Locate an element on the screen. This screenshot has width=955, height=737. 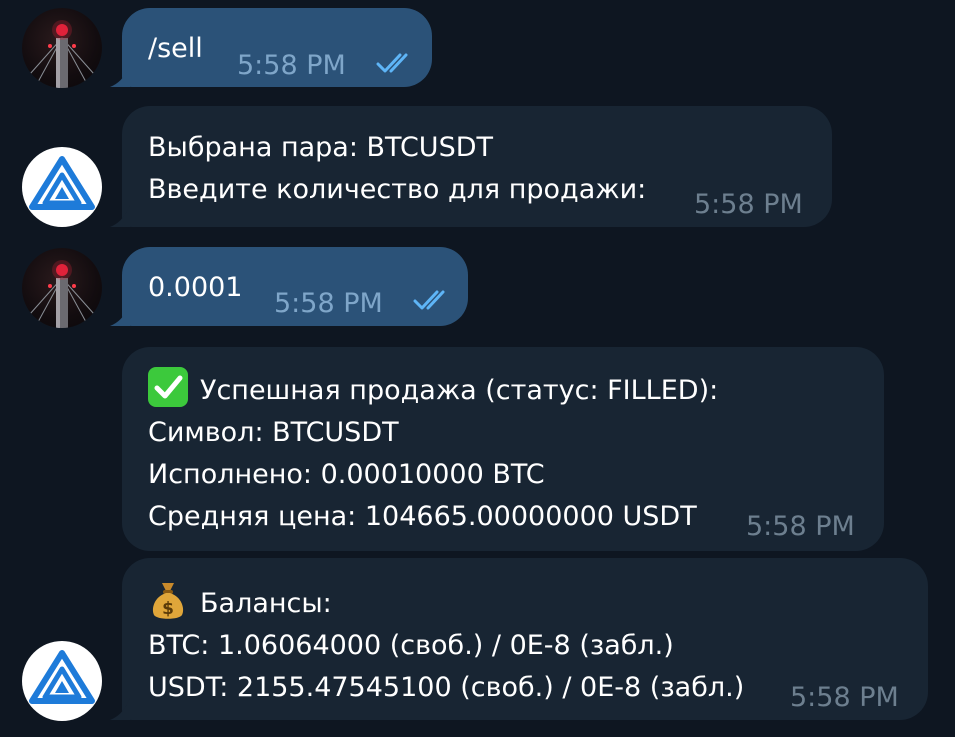
check-mark-emoji-icon is located at coordinates (168, 387).